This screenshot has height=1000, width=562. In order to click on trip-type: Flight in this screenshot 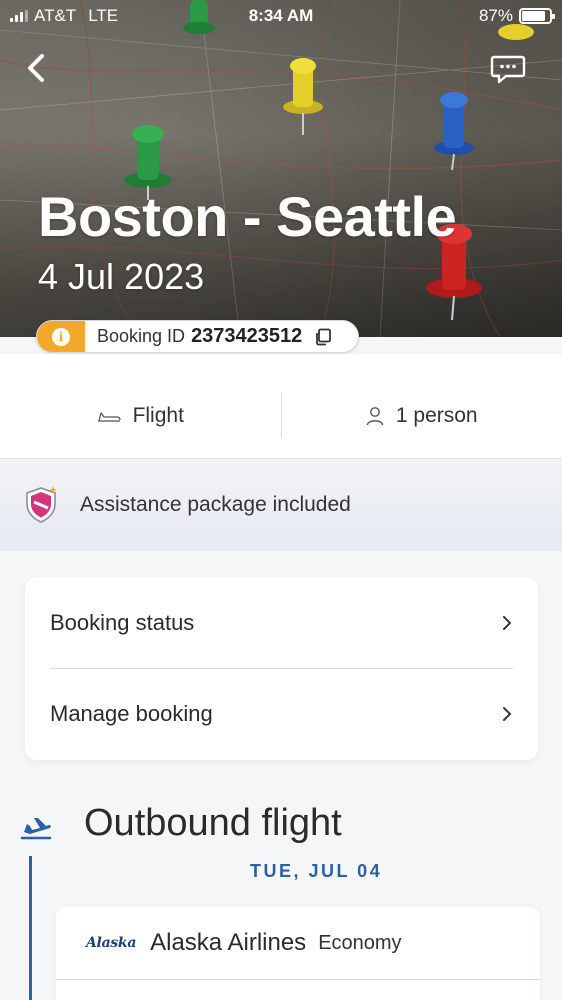, I will do `click(140, 406)`.